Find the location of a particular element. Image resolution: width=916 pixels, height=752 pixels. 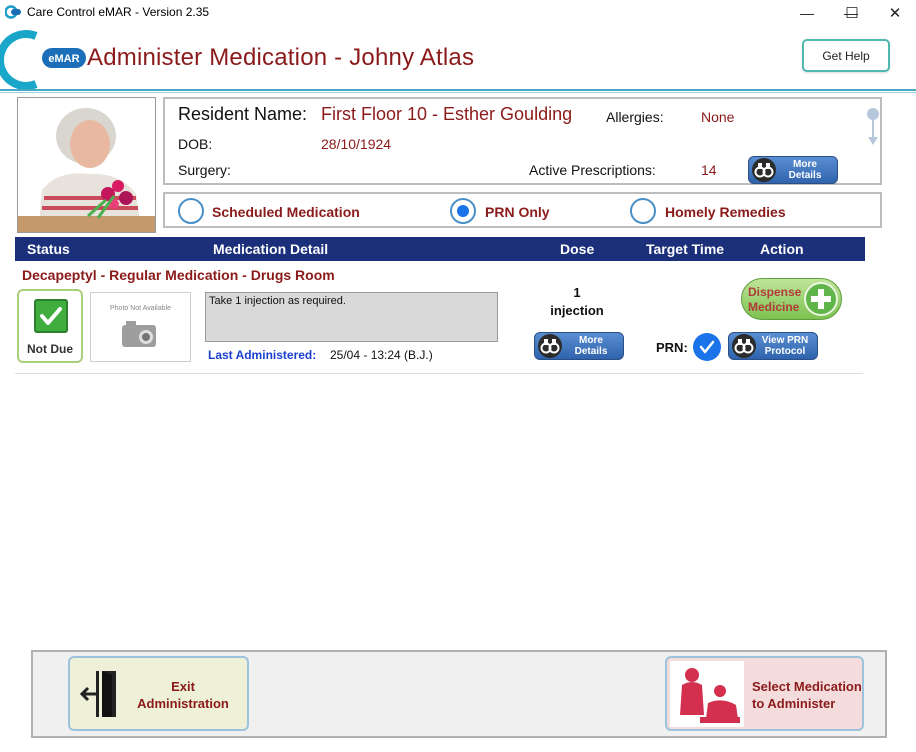

dose-unit: injection is located at coordinates (577, 310).